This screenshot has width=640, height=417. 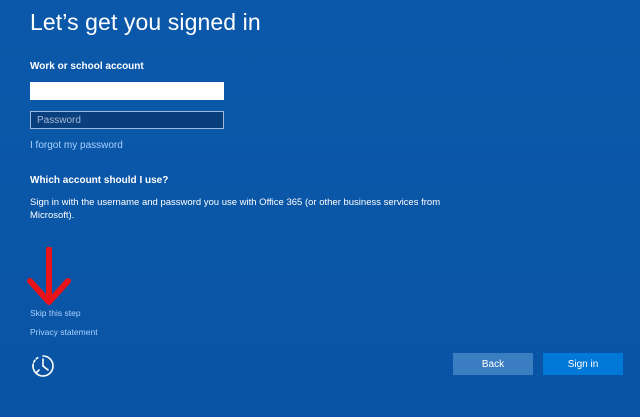 I want to click on password-input, so click(x=127, y=120).